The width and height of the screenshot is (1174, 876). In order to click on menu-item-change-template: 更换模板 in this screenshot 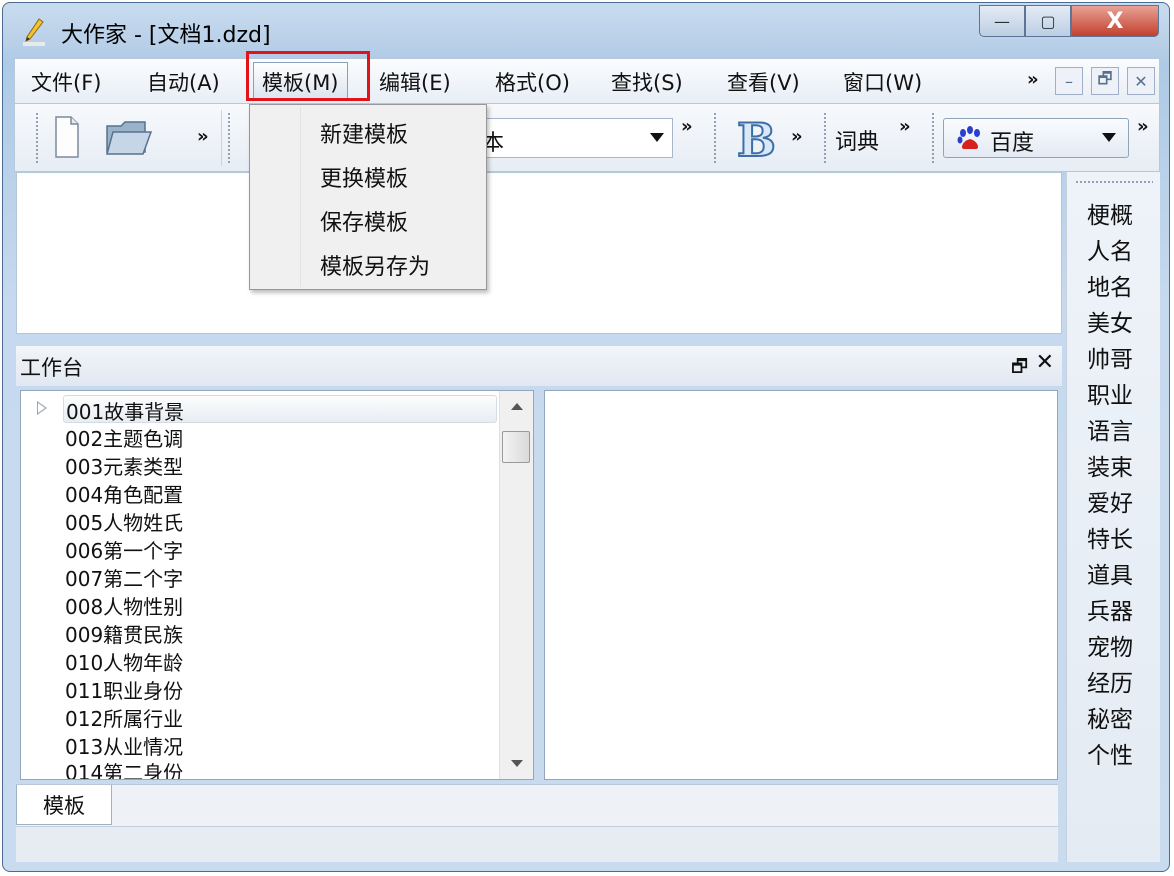, I will do `click(364, 177)`.